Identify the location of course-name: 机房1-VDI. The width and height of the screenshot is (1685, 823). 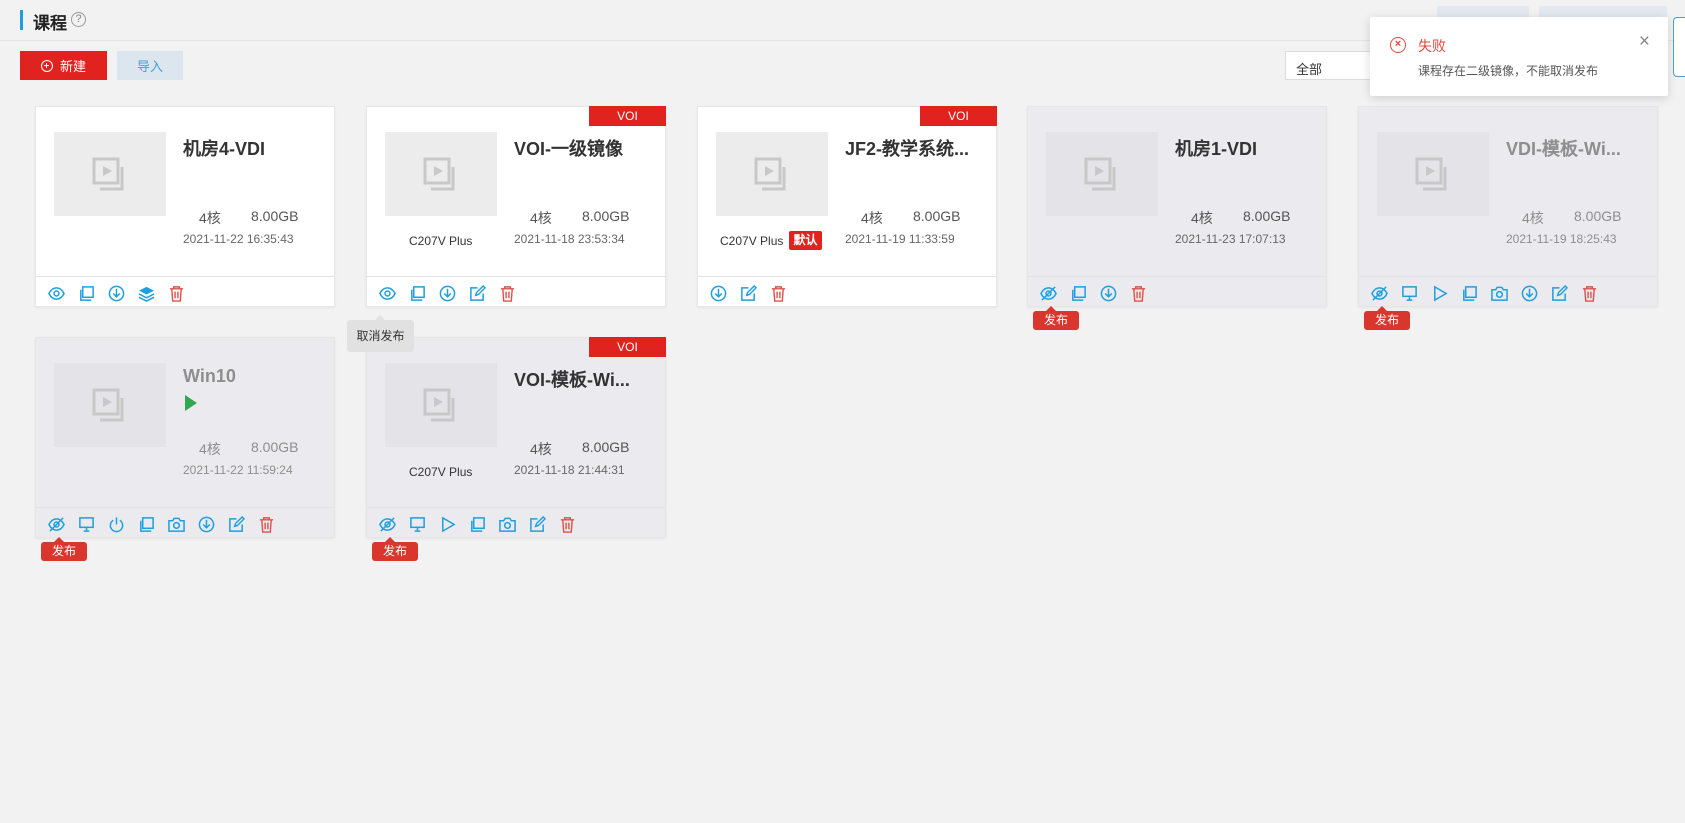
(1216, 149).